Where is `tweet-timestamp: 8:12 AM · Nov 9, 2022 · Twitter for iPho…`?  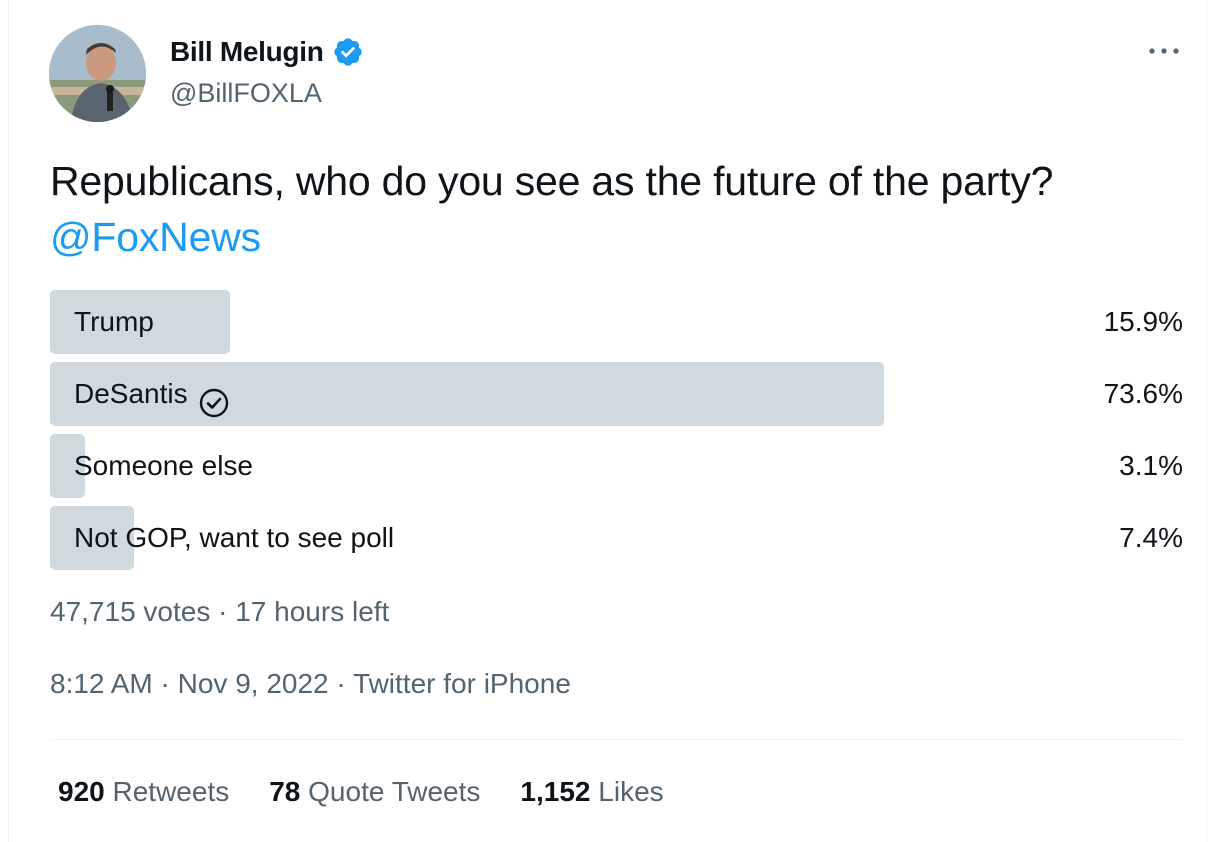
tweet-timestamp: 8:12 AM · Nov 9, 2022 · Twitter for iPho… is located at coordinates (310, 683).